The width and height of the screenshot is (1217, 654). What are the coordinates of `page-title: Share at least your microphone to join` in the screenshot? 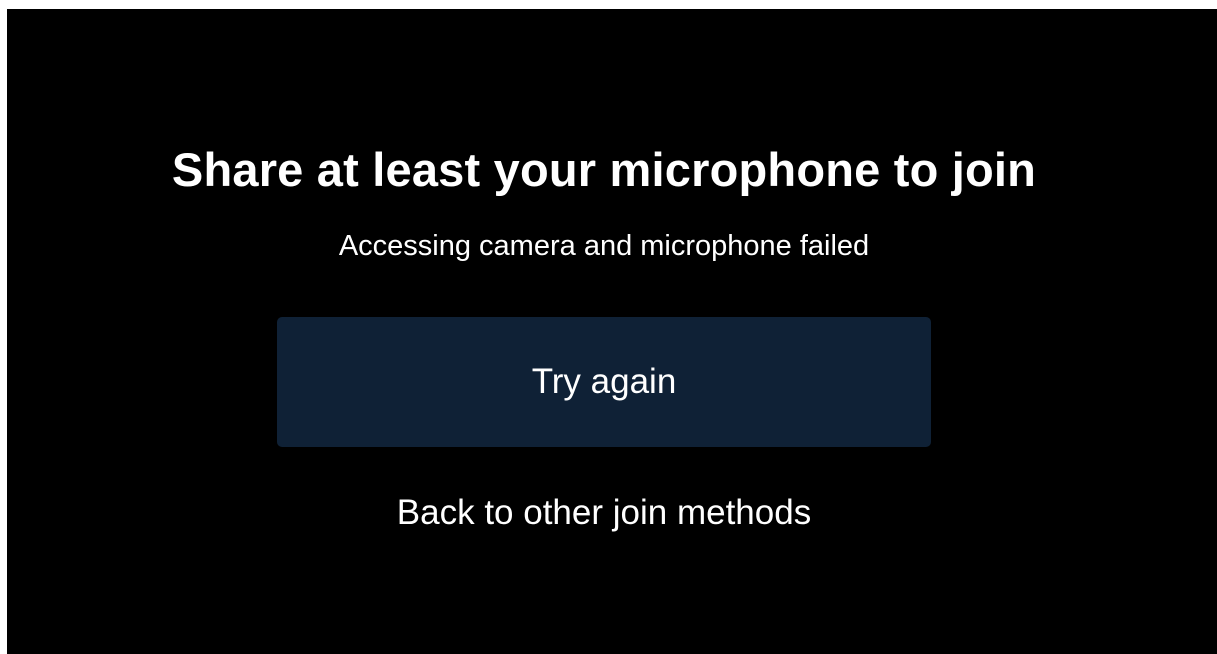 It's located at (604, 169).